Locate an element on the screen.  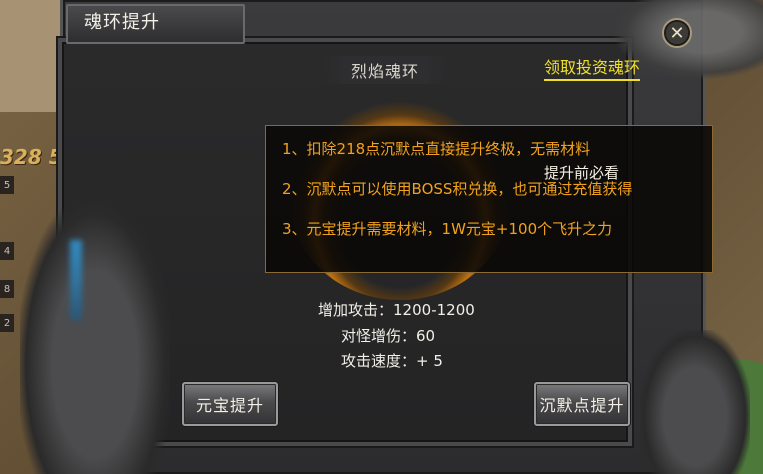
notice-tip: 提升前必看 is located at coordinates (582, 173).